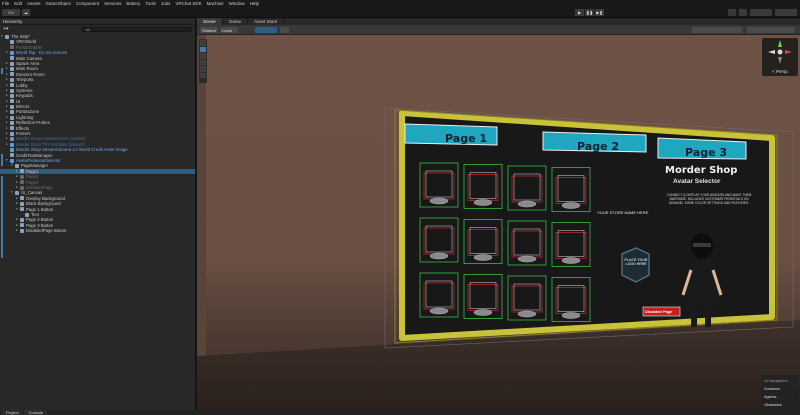 This screenshot has width=800, height=415. I want to click on menu-services: Services, so click(112, 3).